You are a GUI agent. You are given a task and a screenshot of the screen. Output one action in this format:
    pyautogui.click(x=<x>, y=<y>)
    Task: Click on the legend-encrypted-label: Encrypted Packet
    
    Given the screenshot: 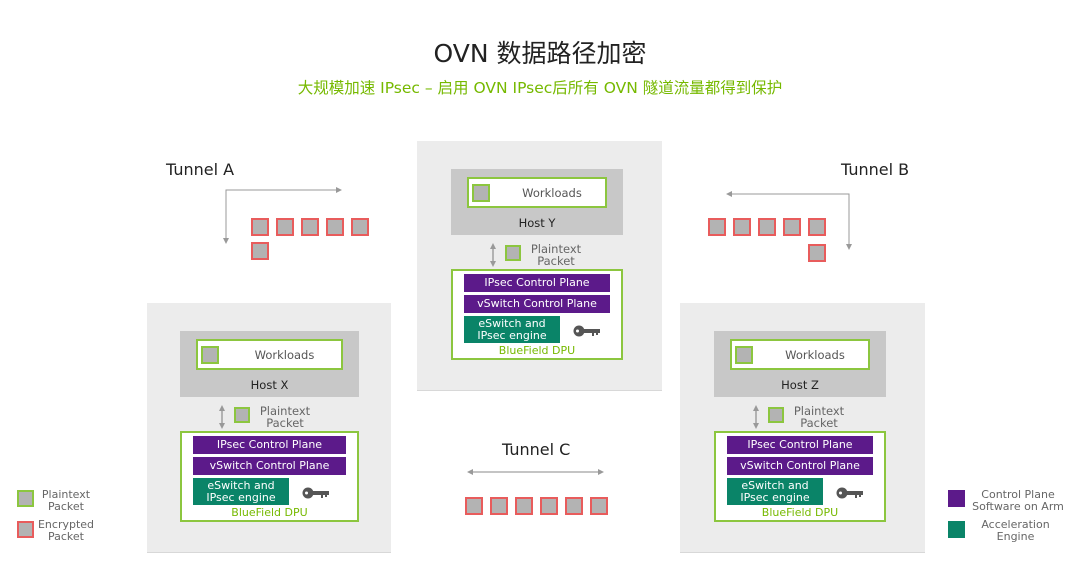 What is the action you would take?
    pyautogui.click(x=66, y=530)
    